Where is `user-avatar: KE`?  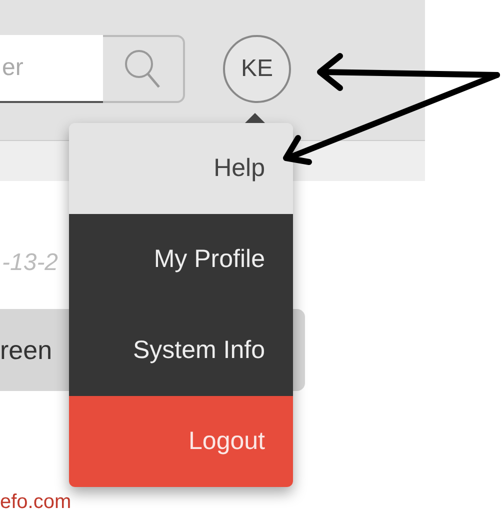 user-avatar: KE is located at coordinates (257, 69).